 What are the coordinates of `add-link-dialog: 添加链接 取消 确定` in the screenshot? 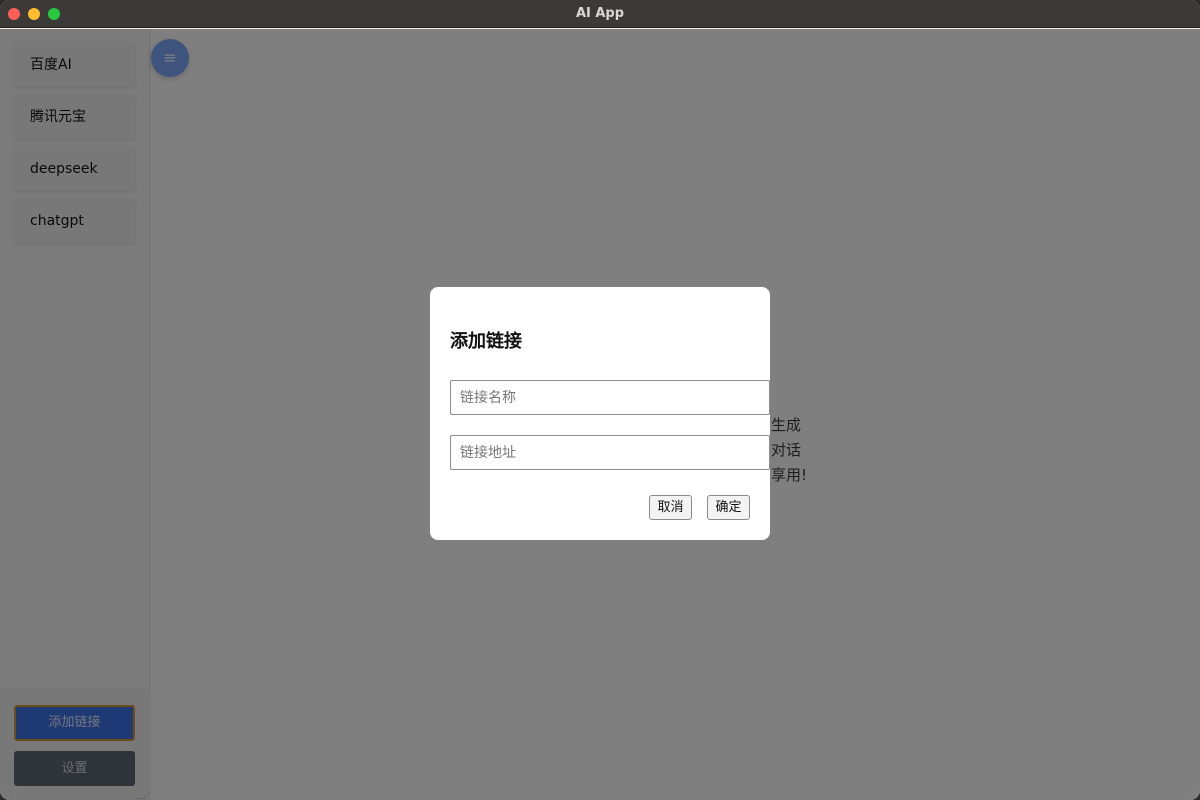 It's located at (600, 413).